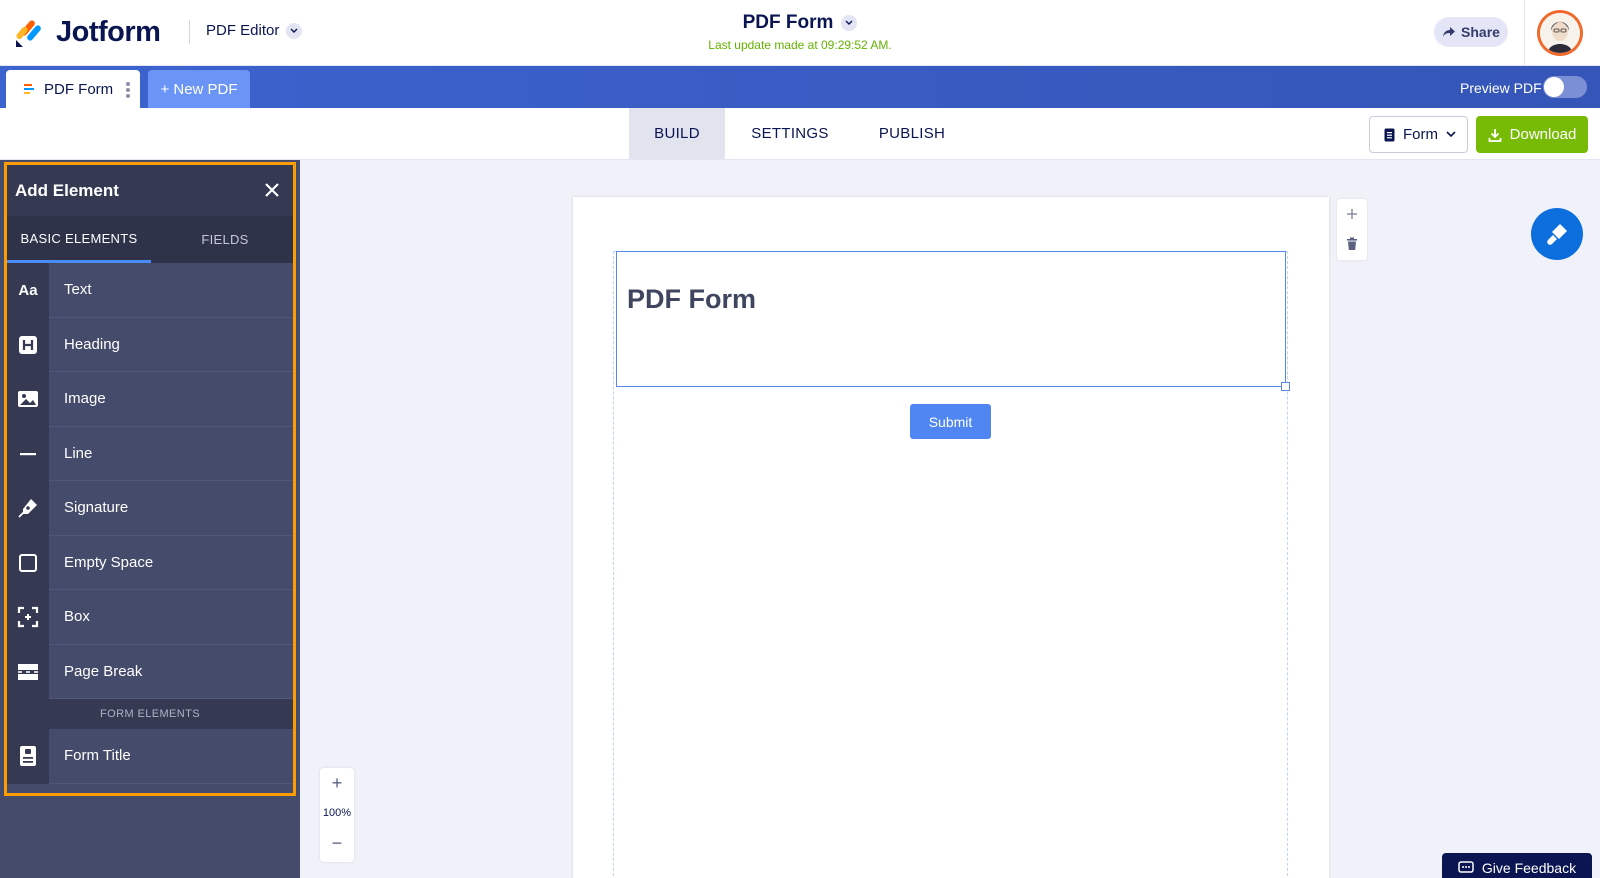 The image size is (1600, 878). I want to click on tab-basic-elements: BASIC ELEMENTS, so click(79, 239).